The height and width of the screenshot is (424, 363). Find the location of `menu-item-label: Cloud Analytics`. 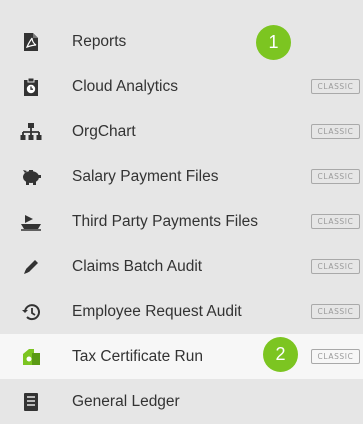

menu-item-label: Cloud Analytics is located at coordinates (125, 86).